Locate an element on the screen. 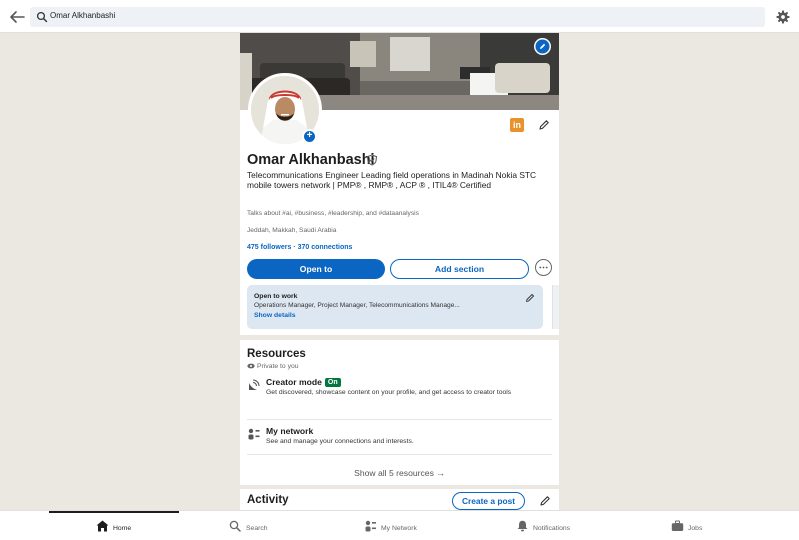 This screenshot has width=799, height=540. my-network-name: My network is located at coordinates (290, 431).